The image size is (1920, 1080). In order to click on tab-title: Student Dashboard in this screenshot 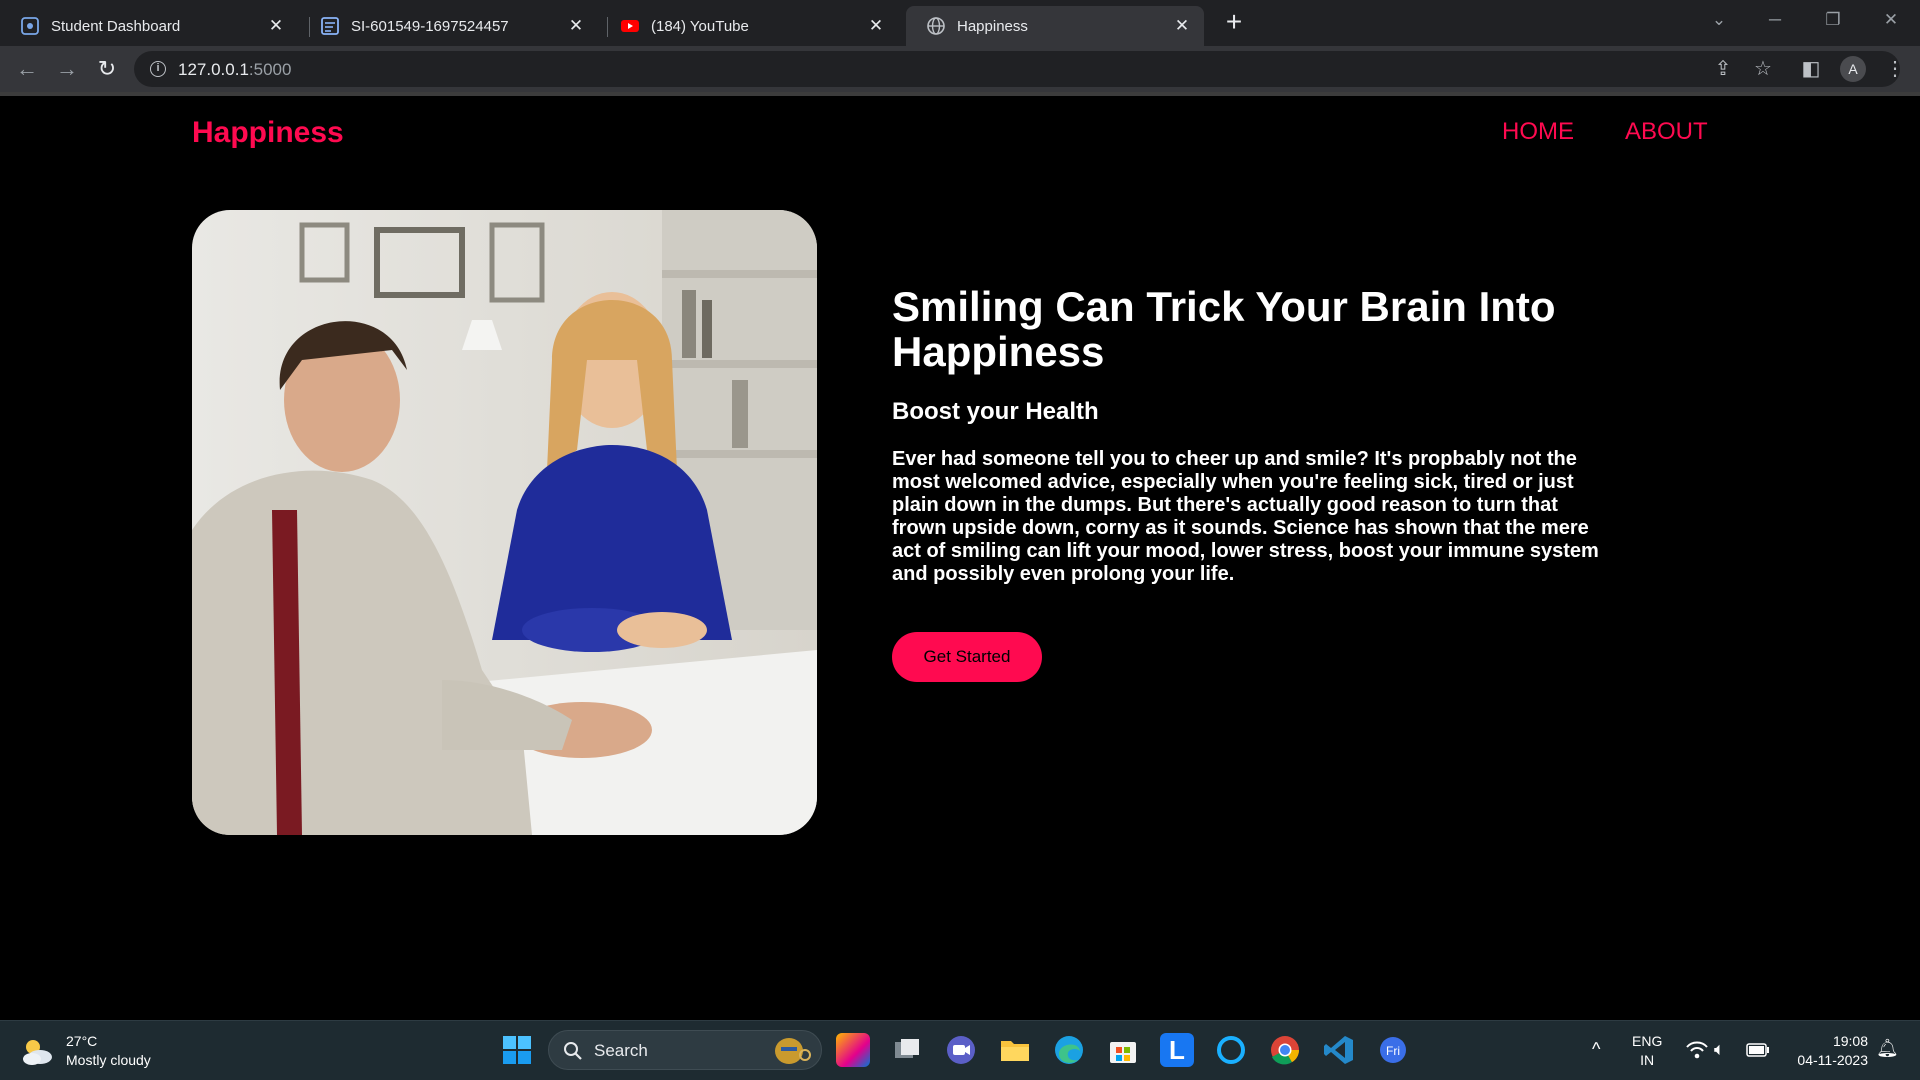, I will do `click(116, 26)`.